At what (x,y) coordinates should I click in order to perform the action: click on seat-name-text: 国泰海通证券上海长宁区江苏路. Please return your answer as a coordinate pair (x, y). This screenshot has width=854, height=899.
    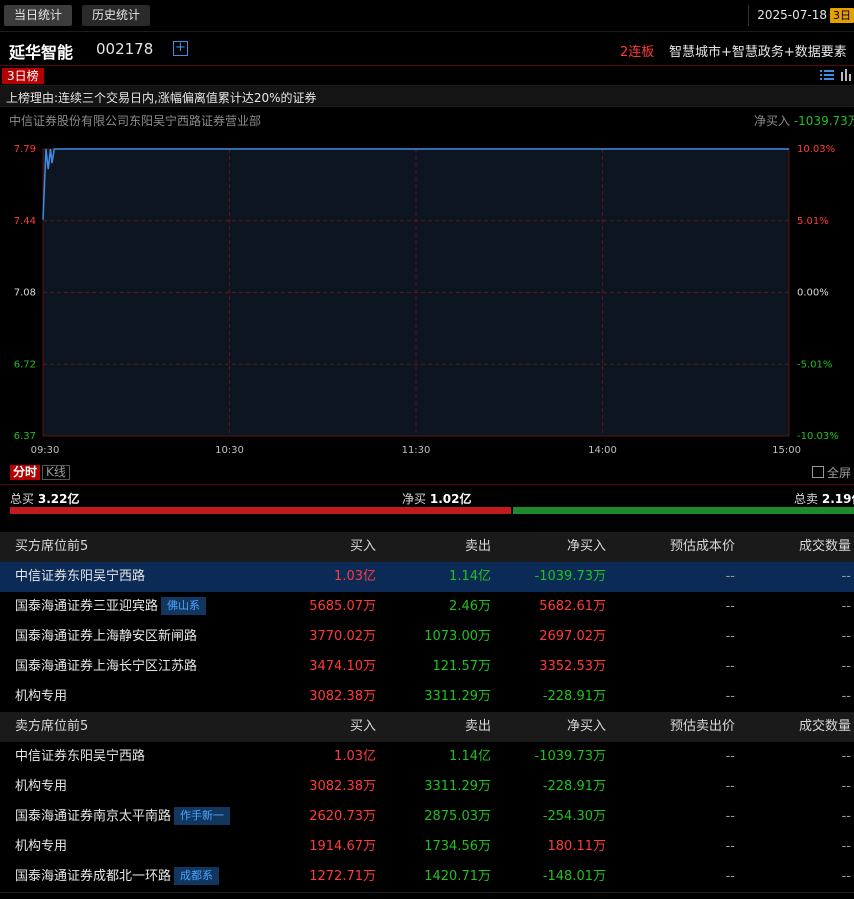
    Looking at the image, I should click on (106, 666).